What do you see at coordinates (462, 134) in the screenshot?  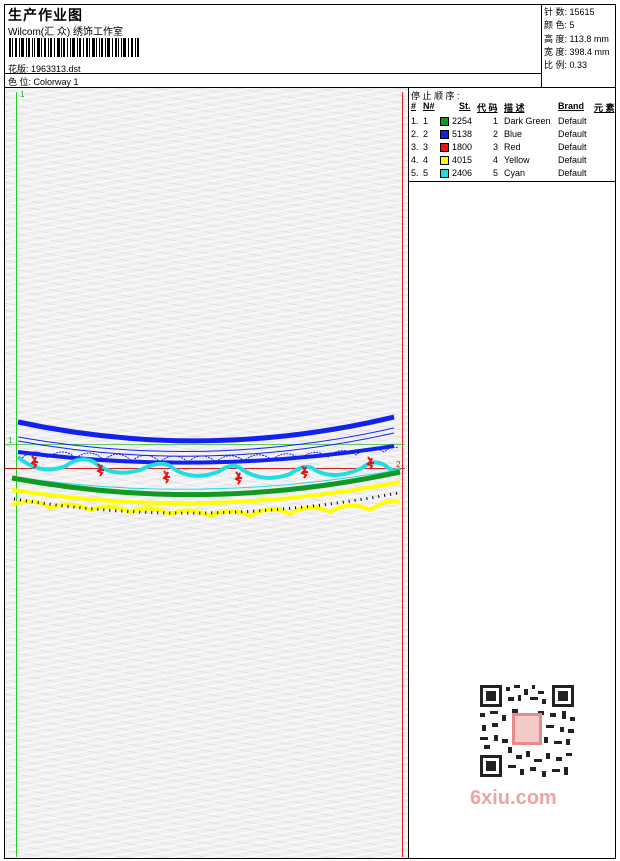 I see `row-stitches: 5138` at bounding box center [462, 134].